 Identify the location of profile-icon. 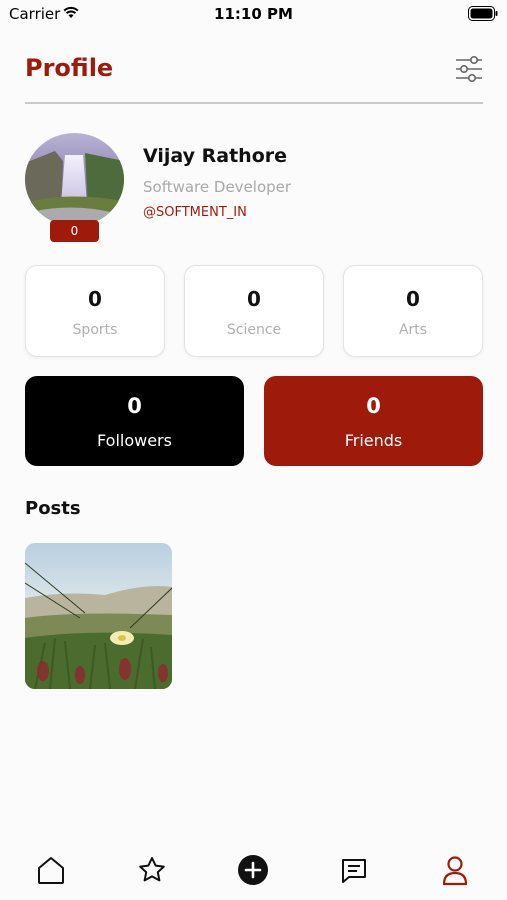
(455, 871).